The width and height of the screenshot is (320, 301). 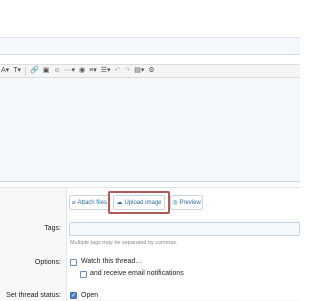 I want to click on thread-title-input, so click(x=150, y=46).